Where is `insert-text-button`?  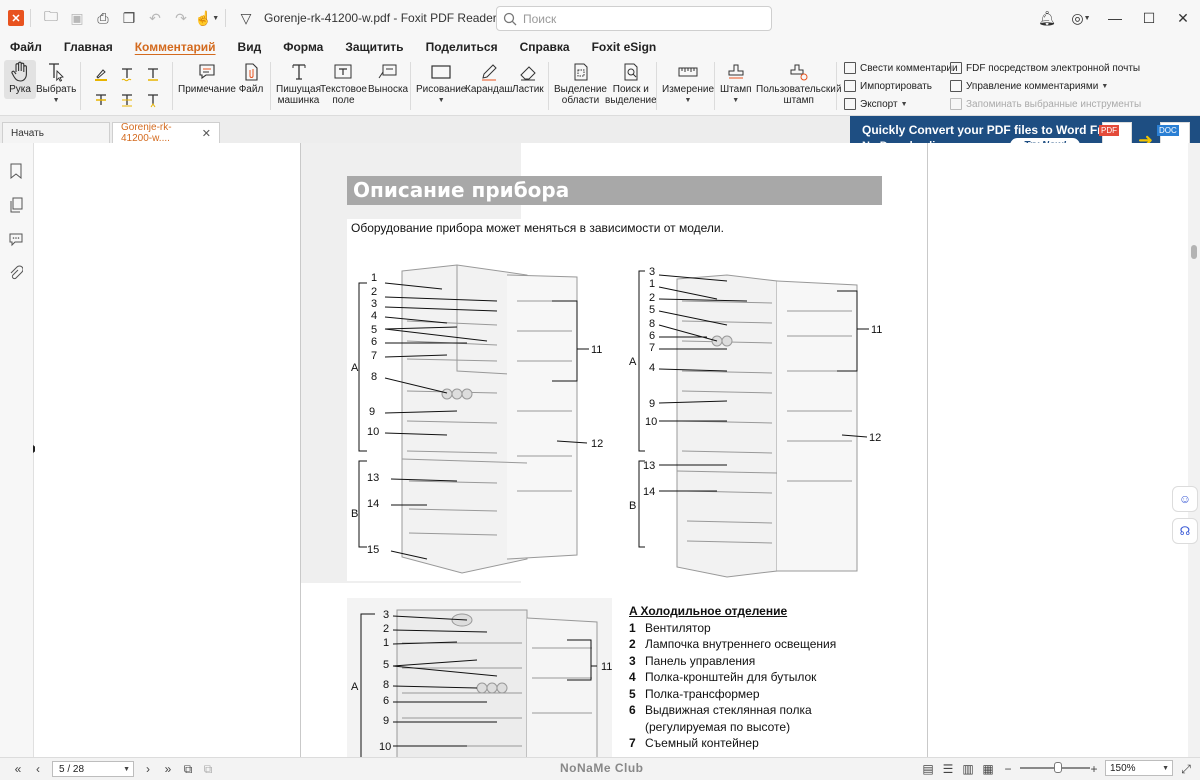 insert-text-button is located at coordinates (153, 100).